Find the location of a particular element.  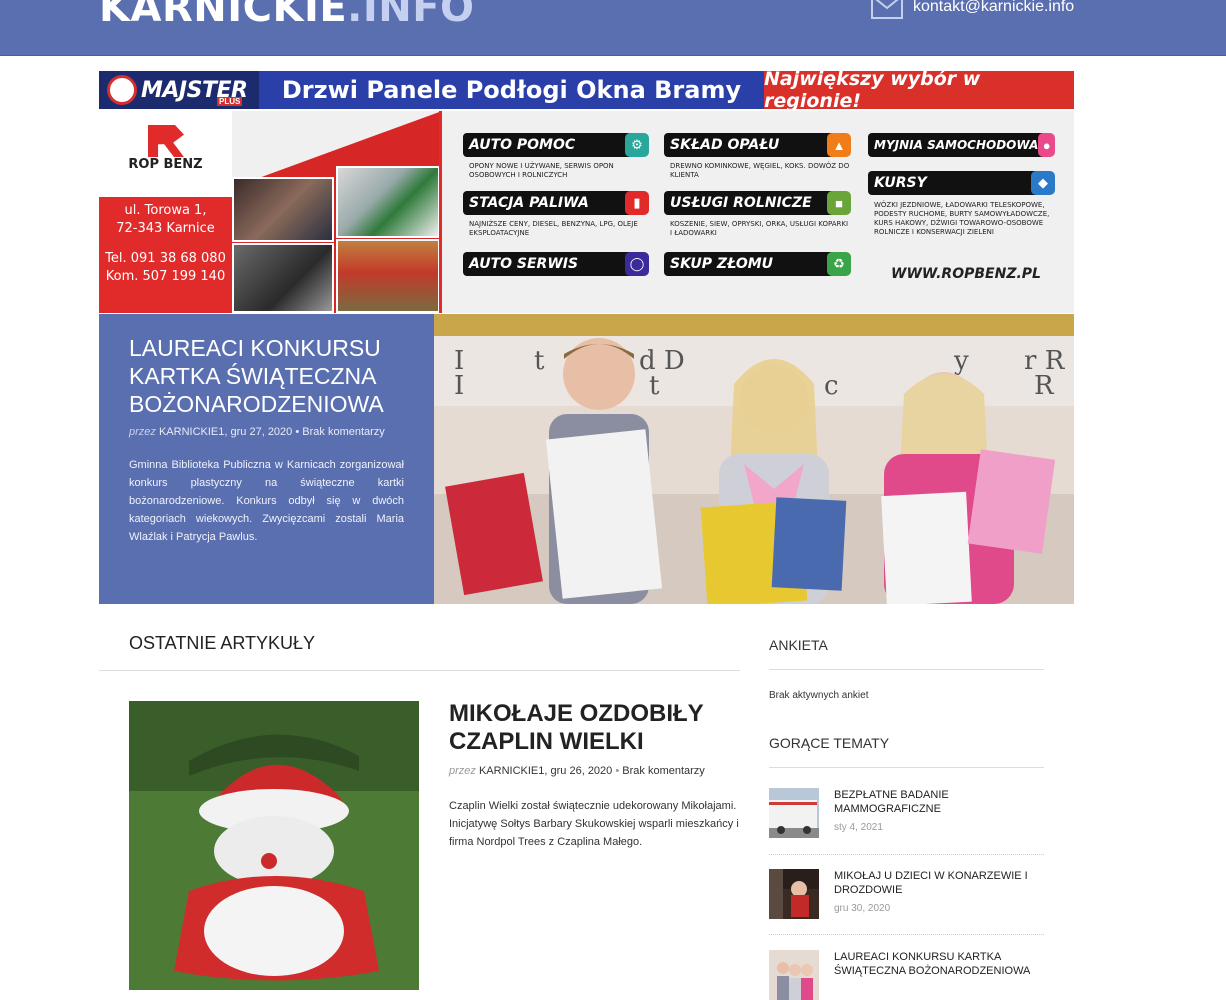

contact-email-text: kontakt@karnickie.info is located at coordinates (994, 7).